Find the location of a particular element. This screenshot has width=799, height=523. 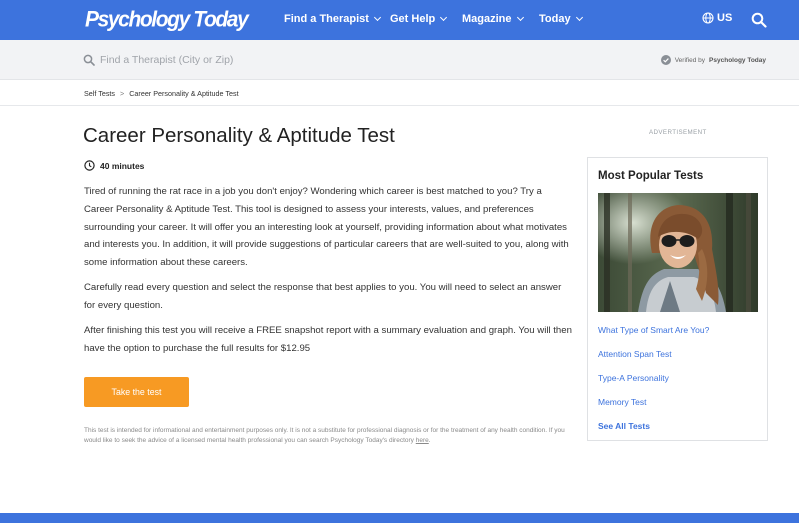

duration-label: 40 minutes is located at coordinates (122, 165).